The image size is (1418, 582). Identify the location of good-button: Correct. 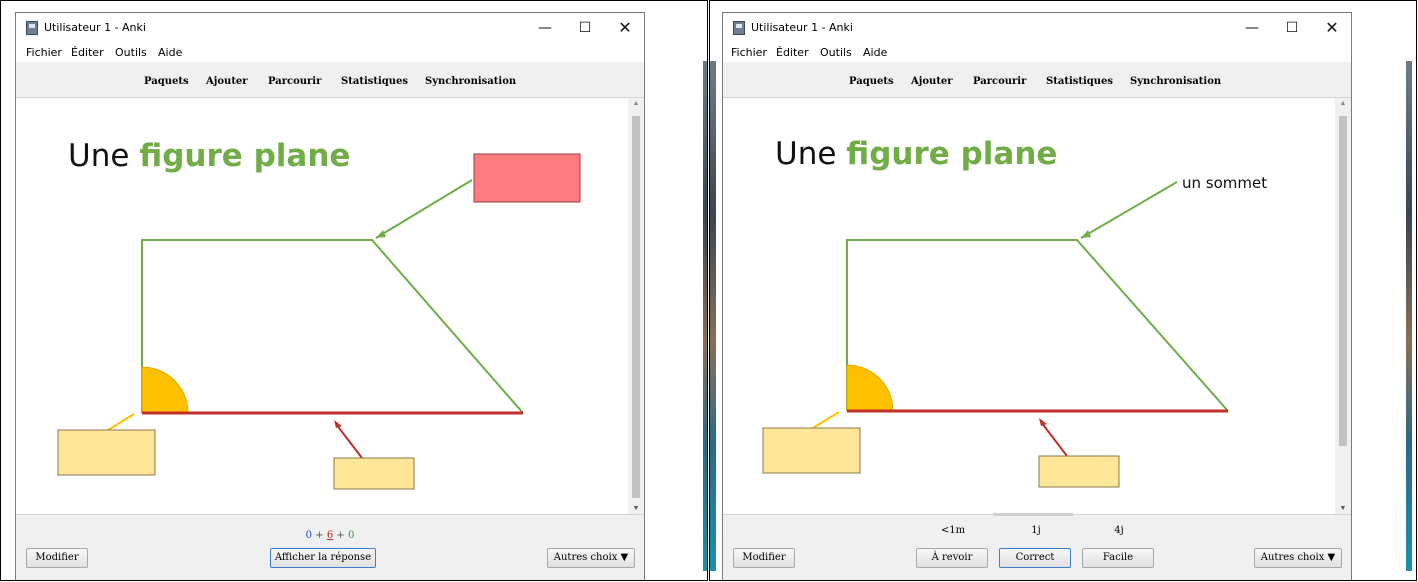
(1035, 558).